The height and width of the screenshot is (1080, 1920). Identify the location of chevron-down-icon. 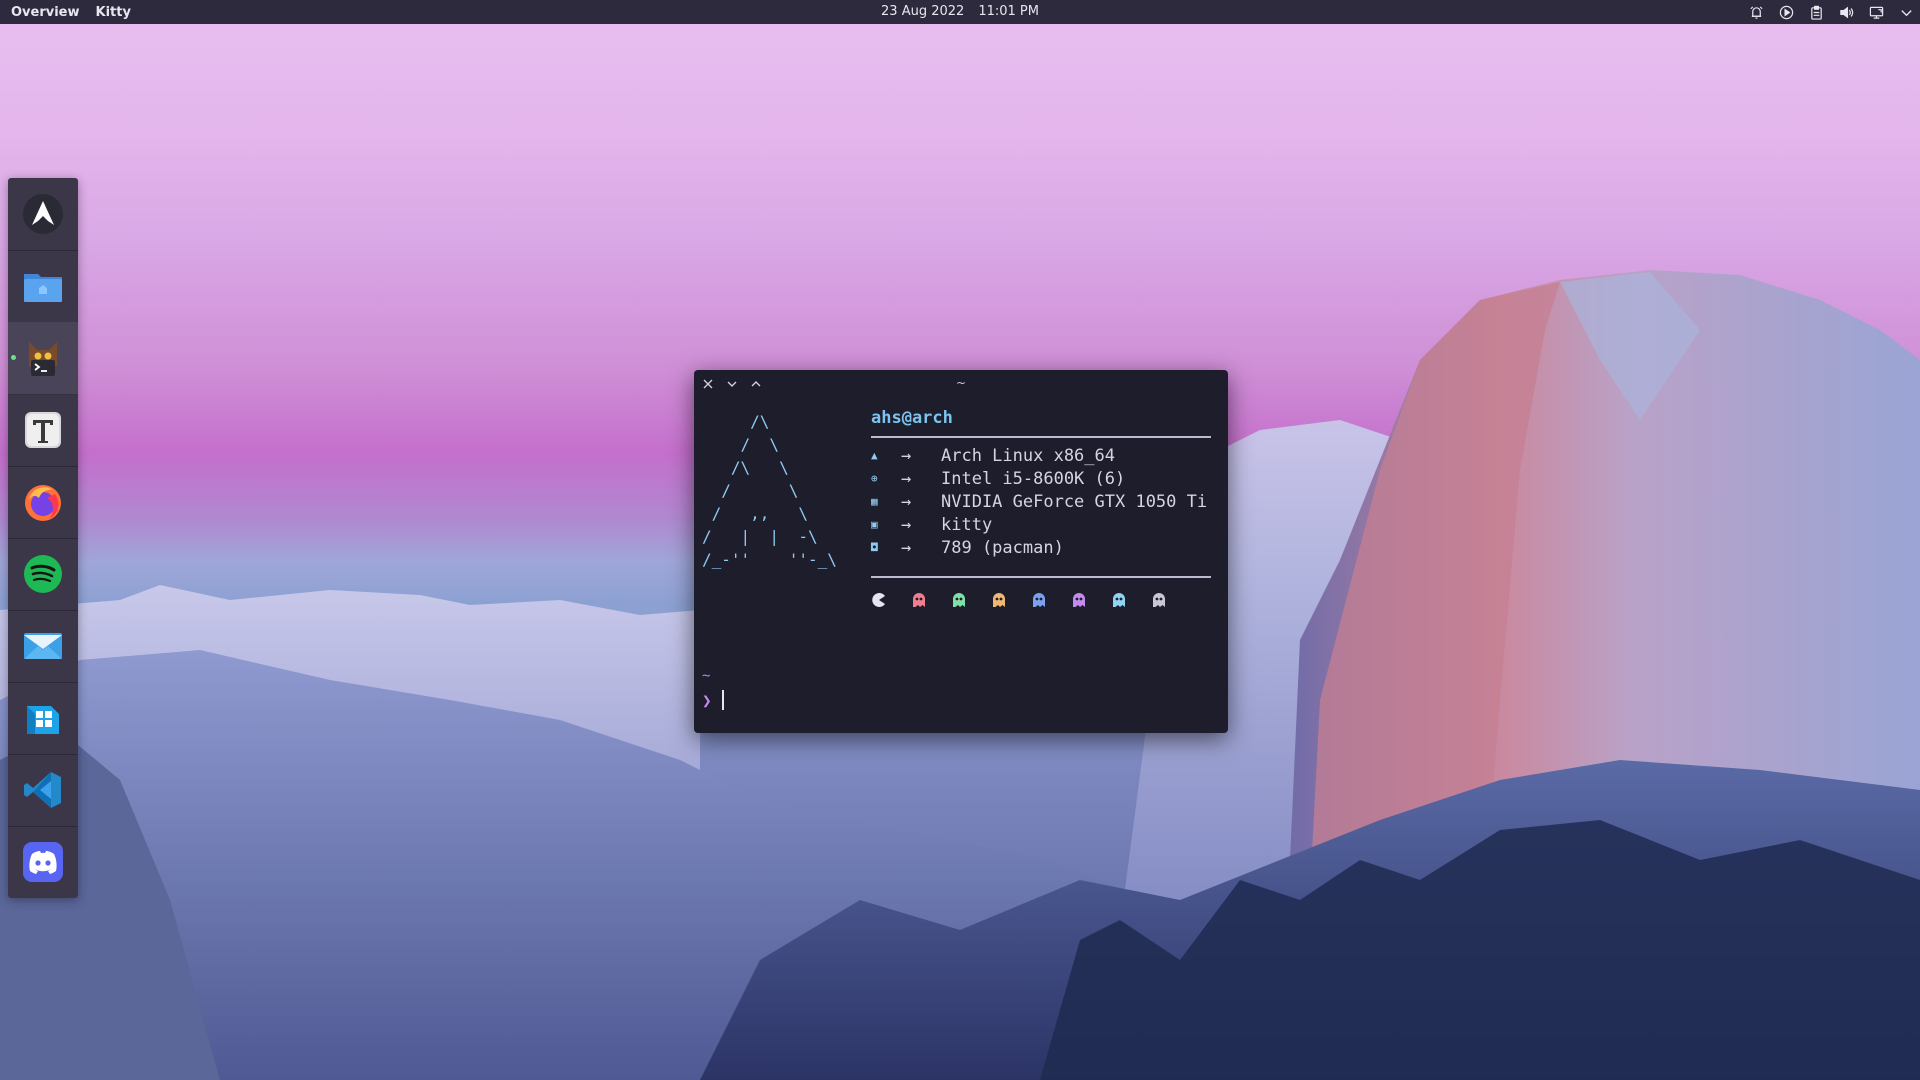
(1906, 12).